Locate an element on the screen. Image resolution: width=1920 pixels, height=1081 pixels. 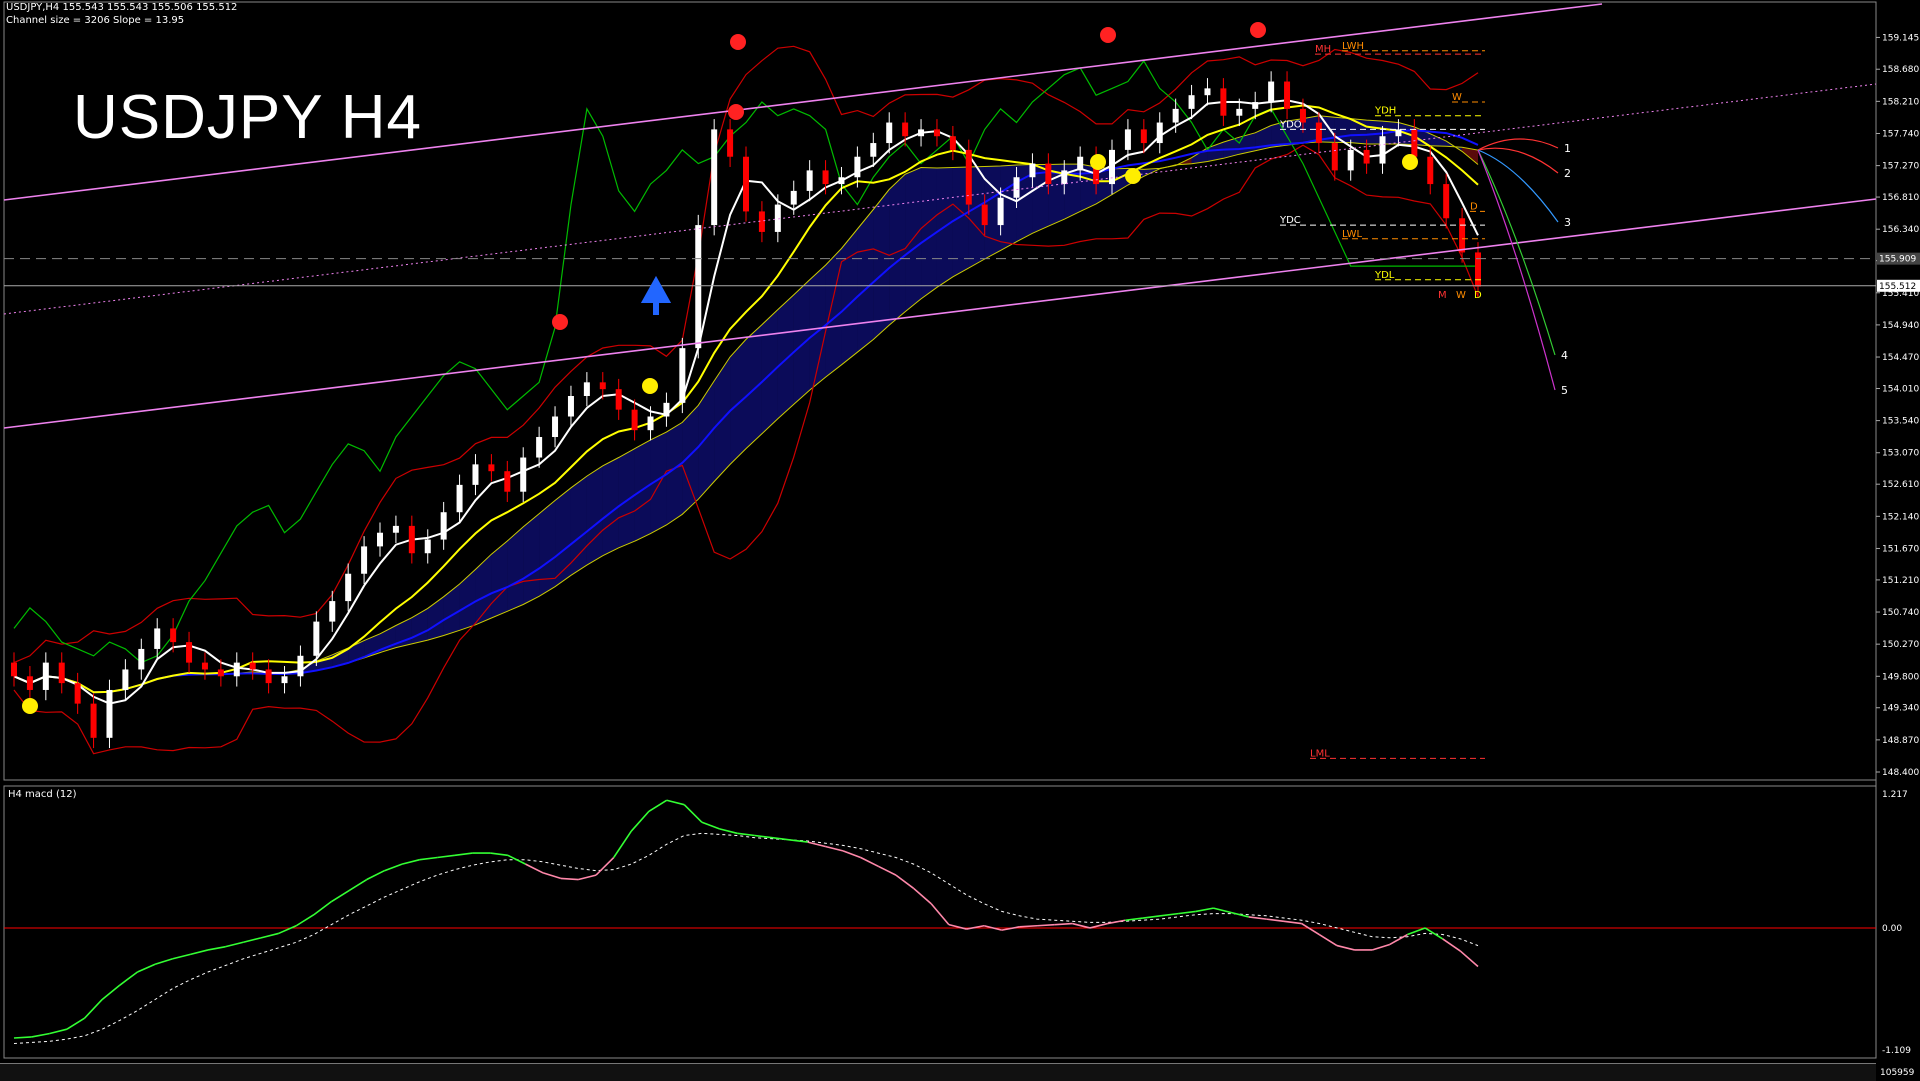
price-tick-label: 157.270 is located at coordinates (1900, 167).